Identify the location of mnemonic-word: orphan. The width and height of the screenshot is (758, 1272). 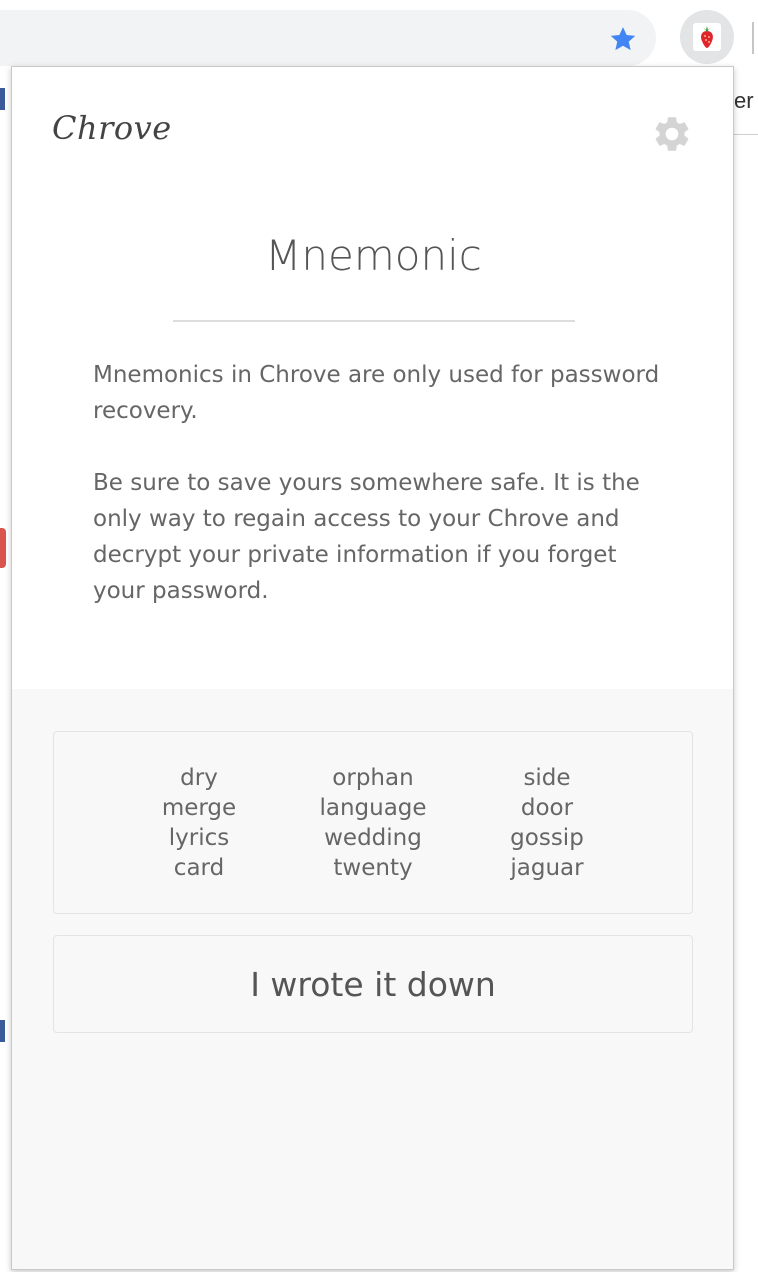
(373, 778).